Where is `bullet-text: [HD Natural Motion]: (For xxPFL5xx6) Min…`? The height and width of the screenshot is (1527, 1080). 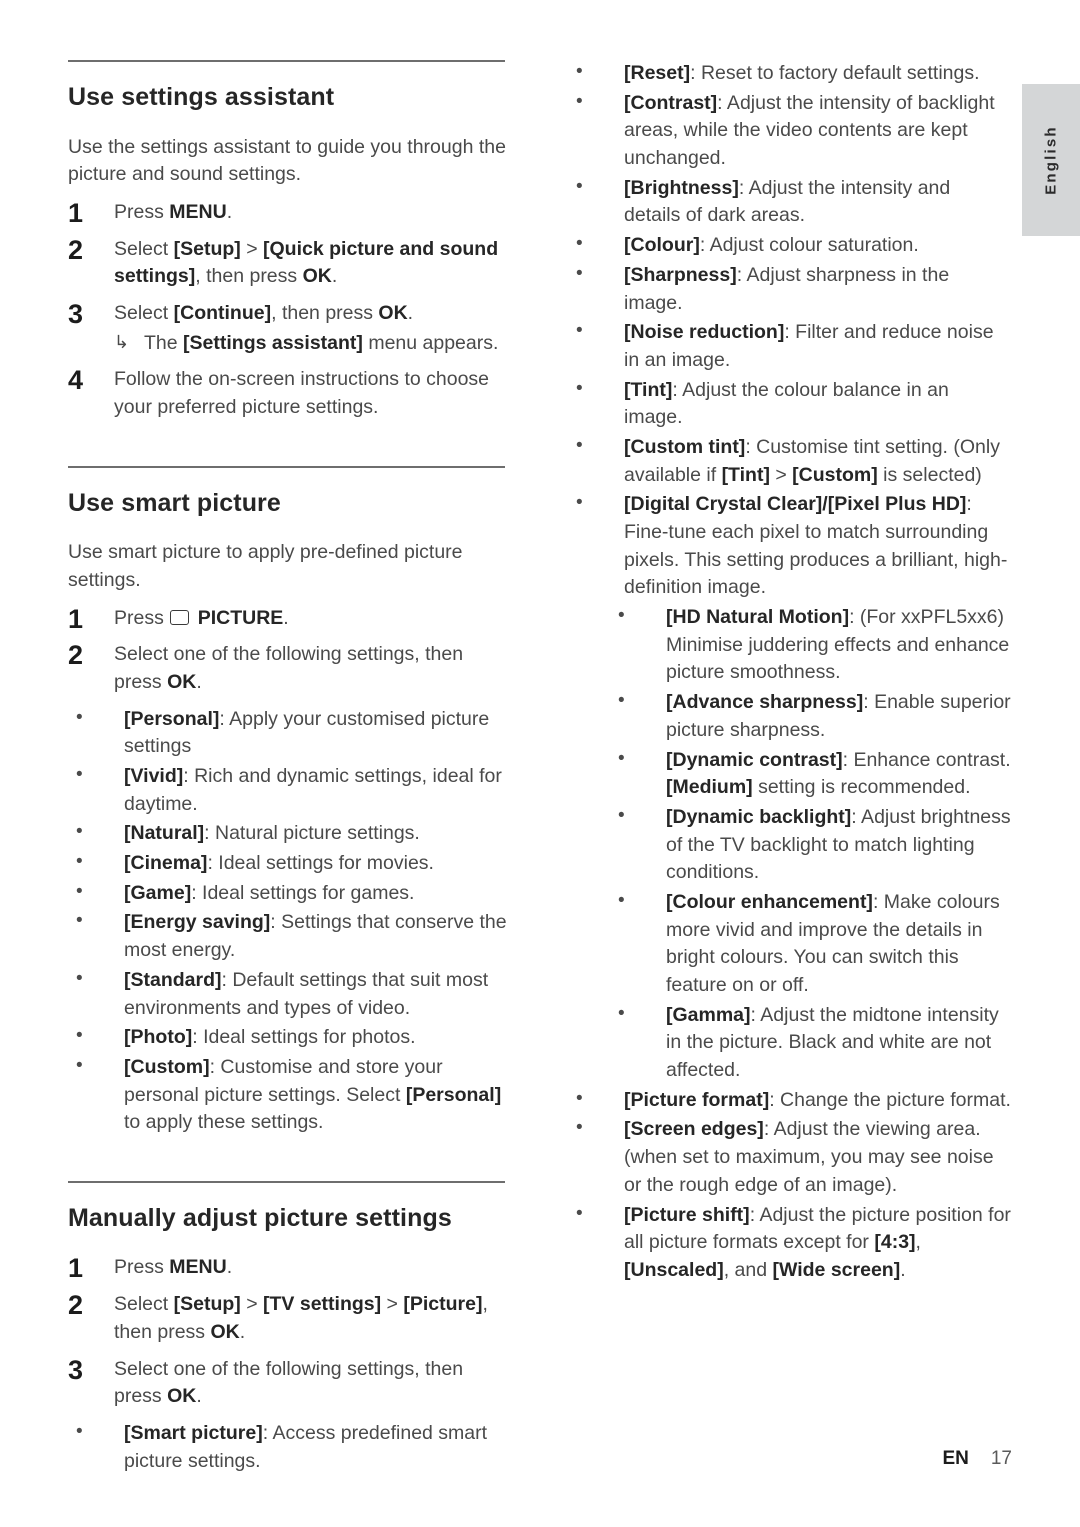 bullet-text: [HD Natural Motion]: (For xxPFL5xx6) Min… is located at coordinates (838, 645).